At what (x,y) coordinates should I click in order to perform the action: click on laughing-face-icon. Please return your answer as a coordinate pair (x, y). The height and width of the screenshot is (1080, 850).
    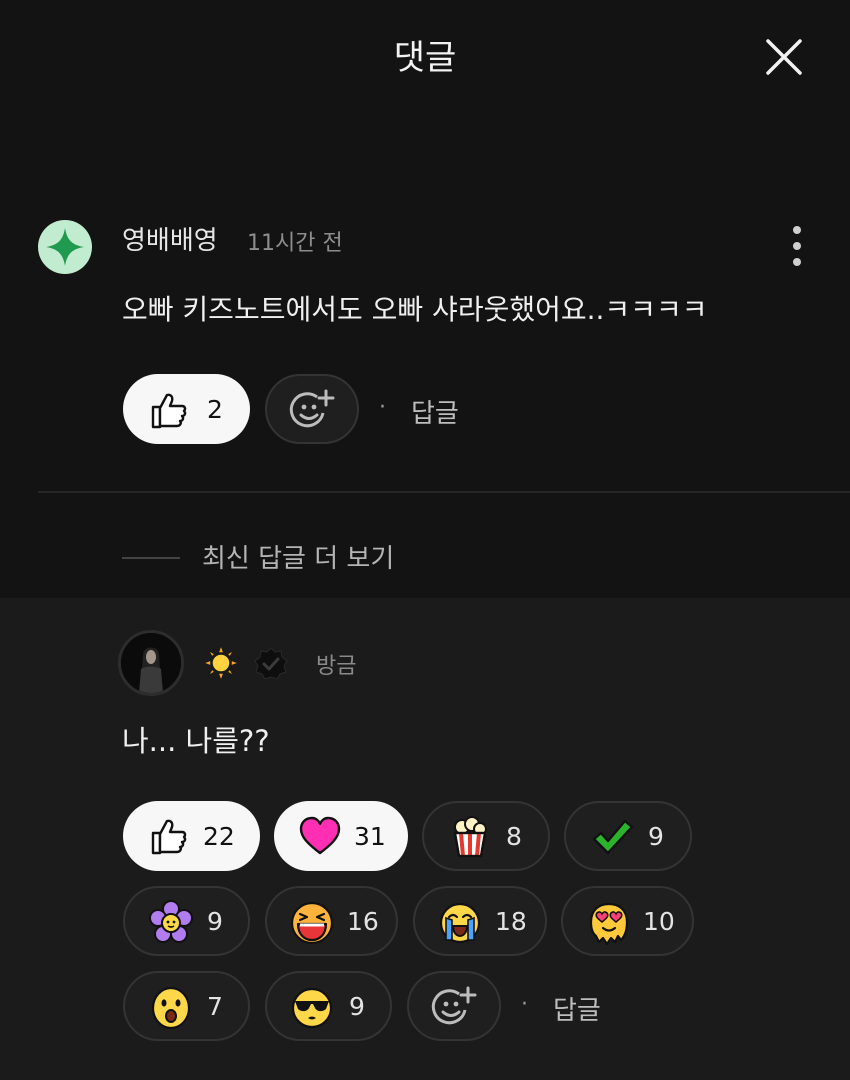
    Looking at the image, I should click on (312, 923).